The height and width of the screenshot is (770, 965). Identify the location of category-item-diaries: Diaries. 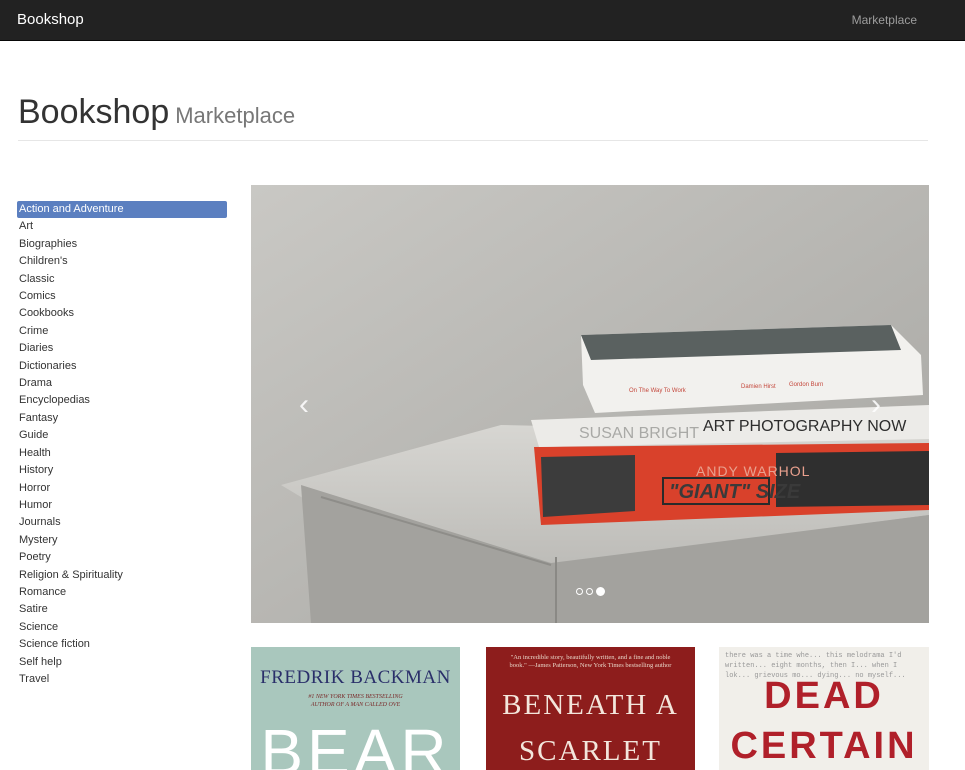
(122, 348).